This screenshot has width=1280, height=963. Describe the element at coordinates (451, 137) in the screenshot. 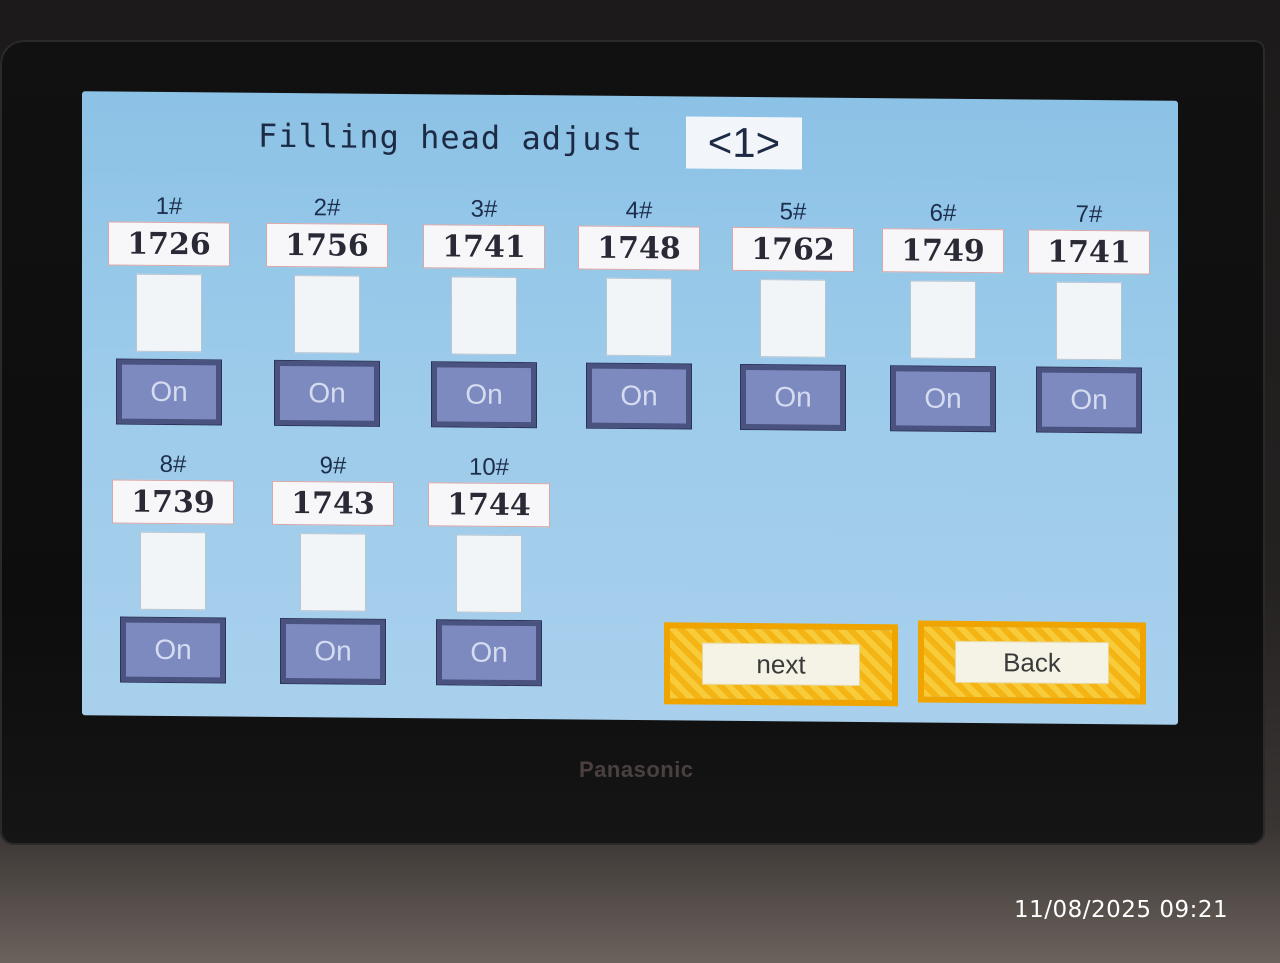

I see `page-title: Filling head adjust` at that location.